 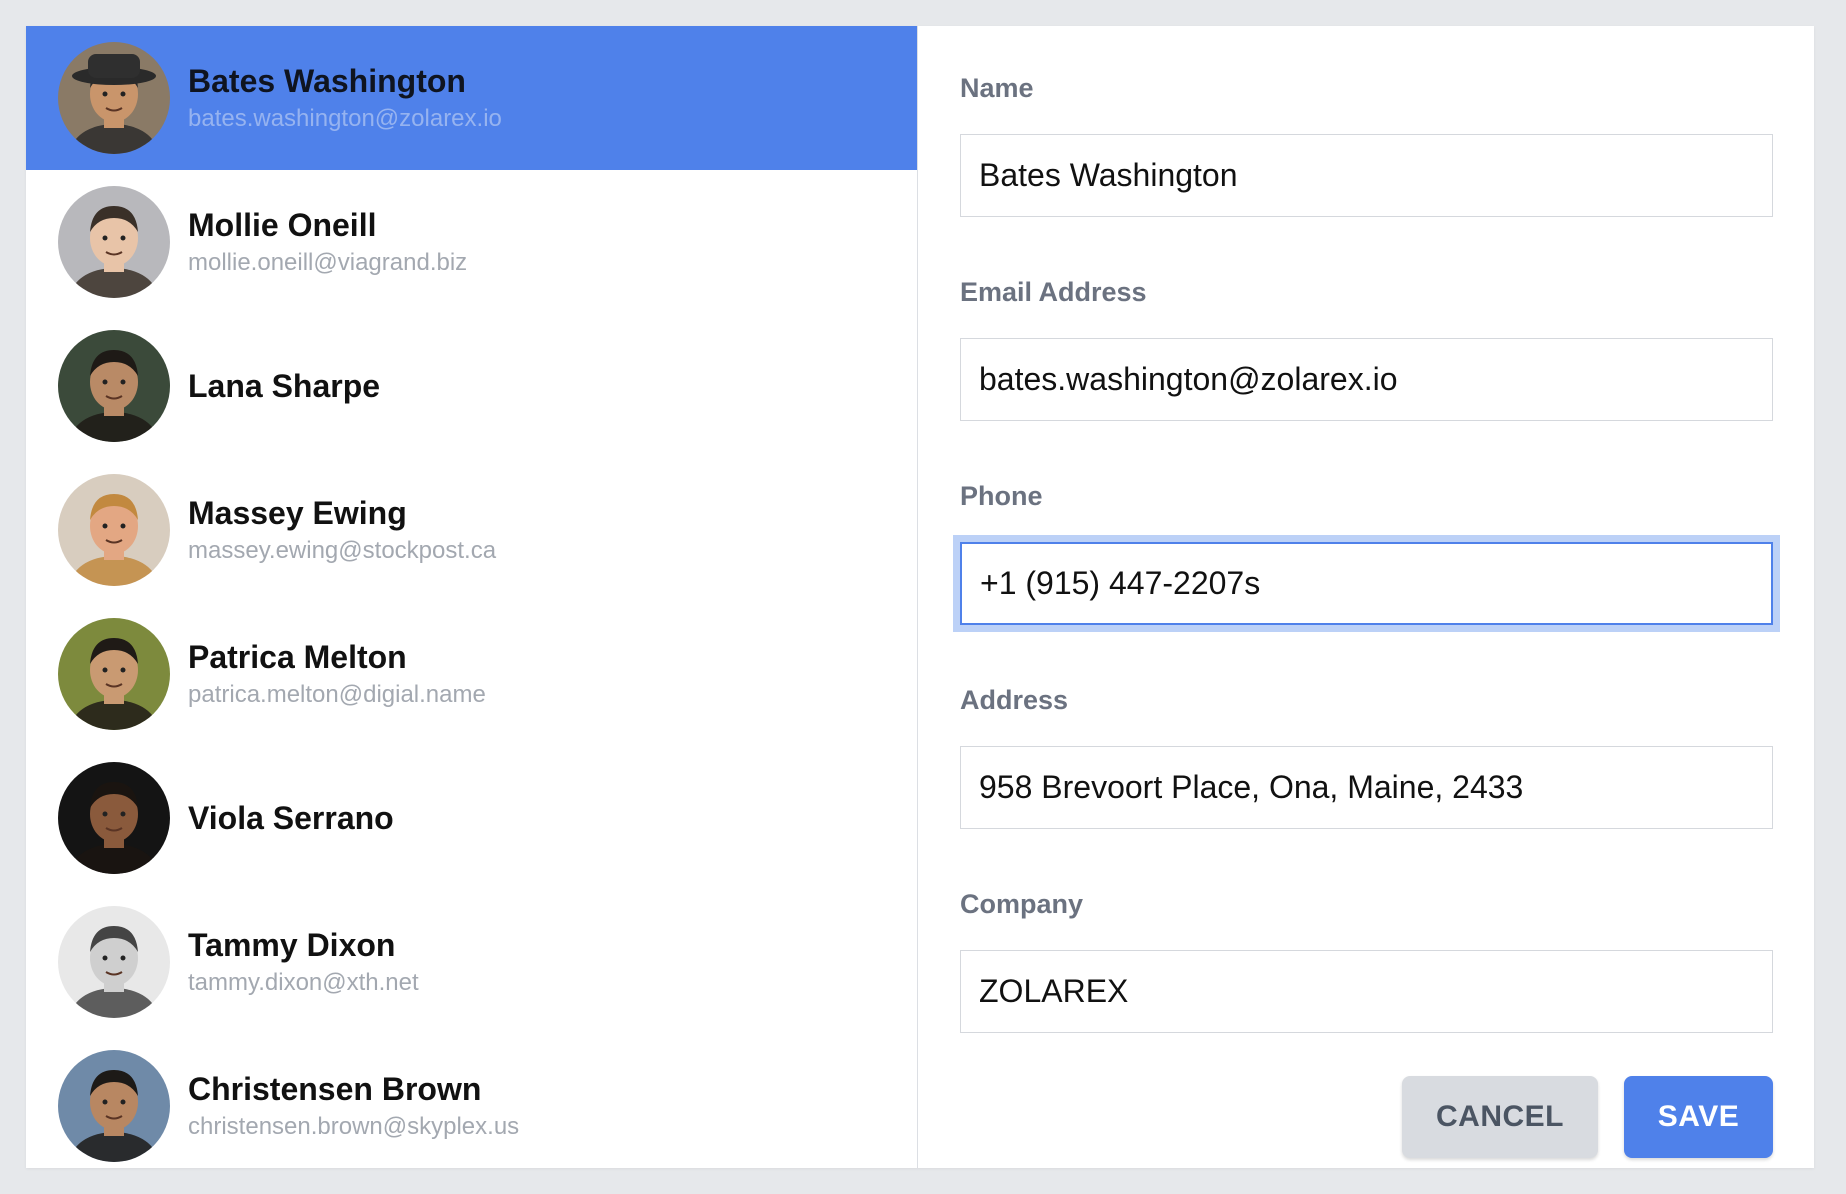 What do you see at coordinates (337, 694) in the screenshot?
I see `contact-email: patrica.melton@digial.name` at bounding box center [337, 694].